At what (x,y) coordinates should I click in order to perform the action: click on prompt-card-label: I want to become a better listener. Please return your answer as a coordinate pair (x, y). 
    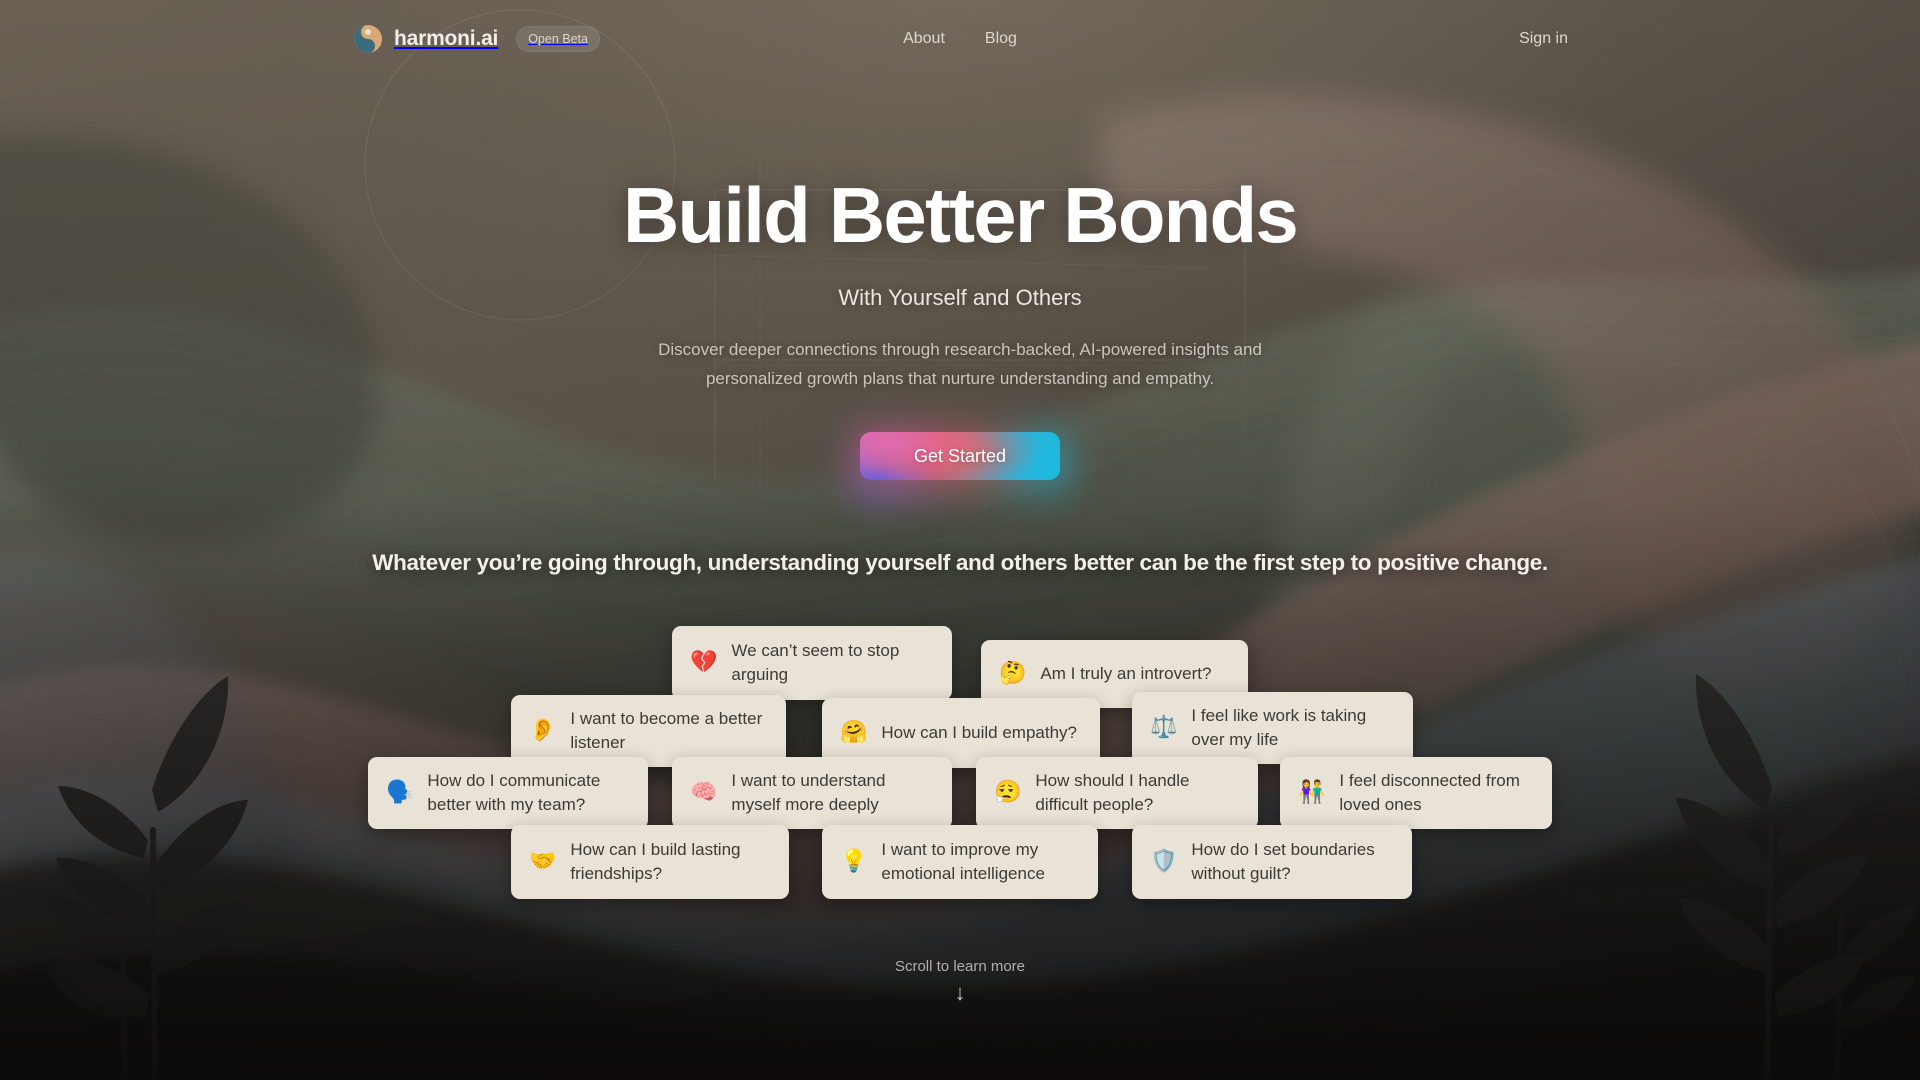
    Looking at the image, I should click on (666, 730).